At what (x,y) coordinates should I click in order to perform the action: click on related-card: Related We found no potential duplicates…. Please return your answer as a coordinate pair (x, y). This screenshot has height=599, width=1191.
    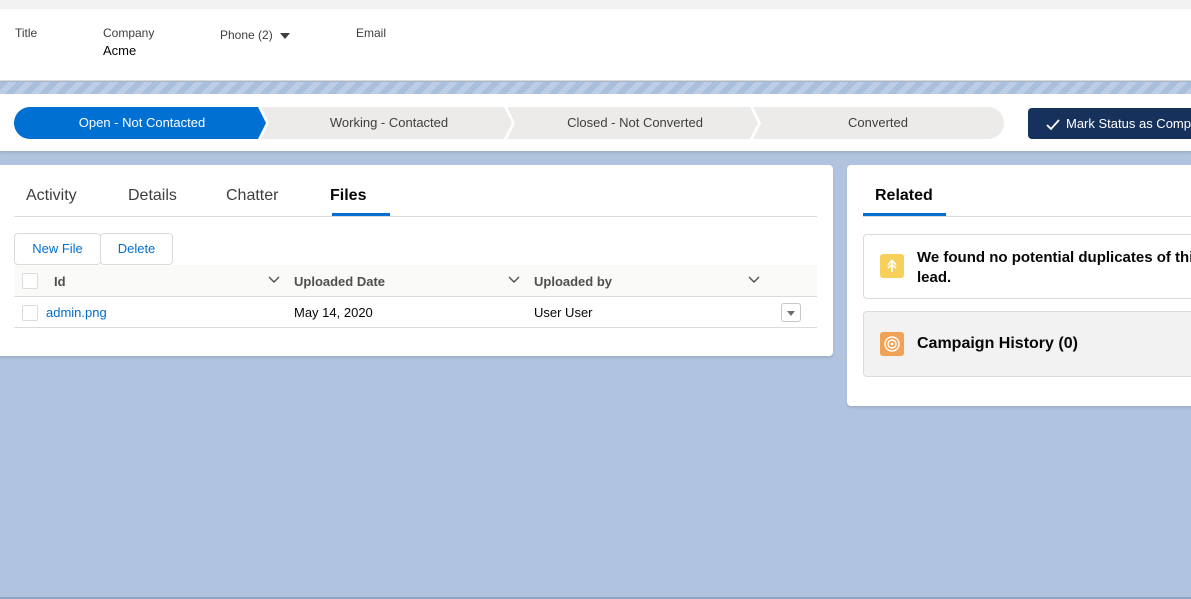
    Looking at the image, I should click on (1019, 285).